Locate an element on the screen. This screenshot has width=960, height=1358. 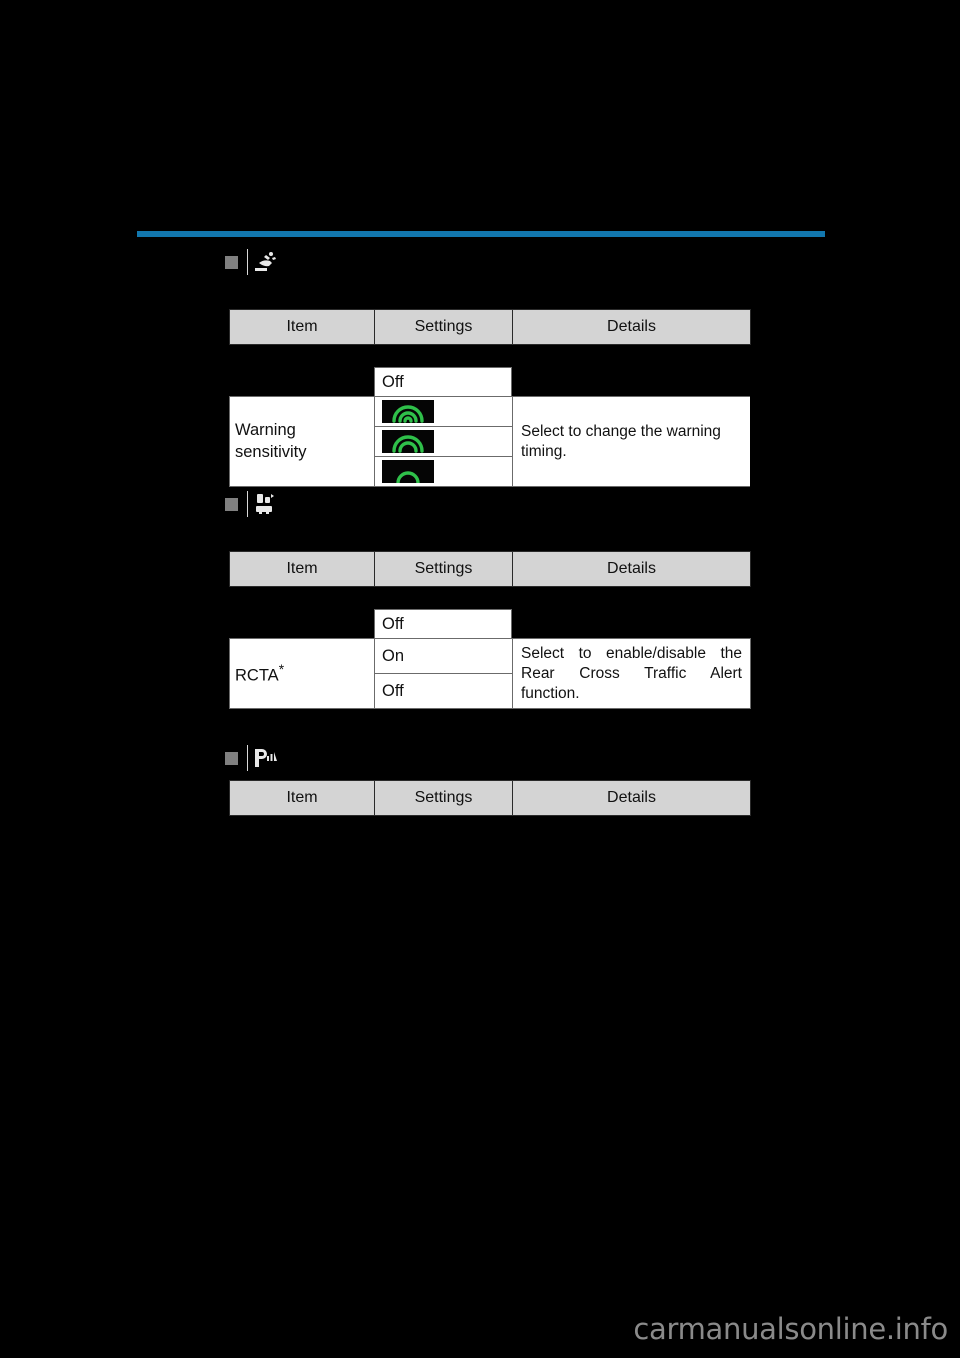
section-heading-blind-spot-monitor is located at coordinates (251, 262).